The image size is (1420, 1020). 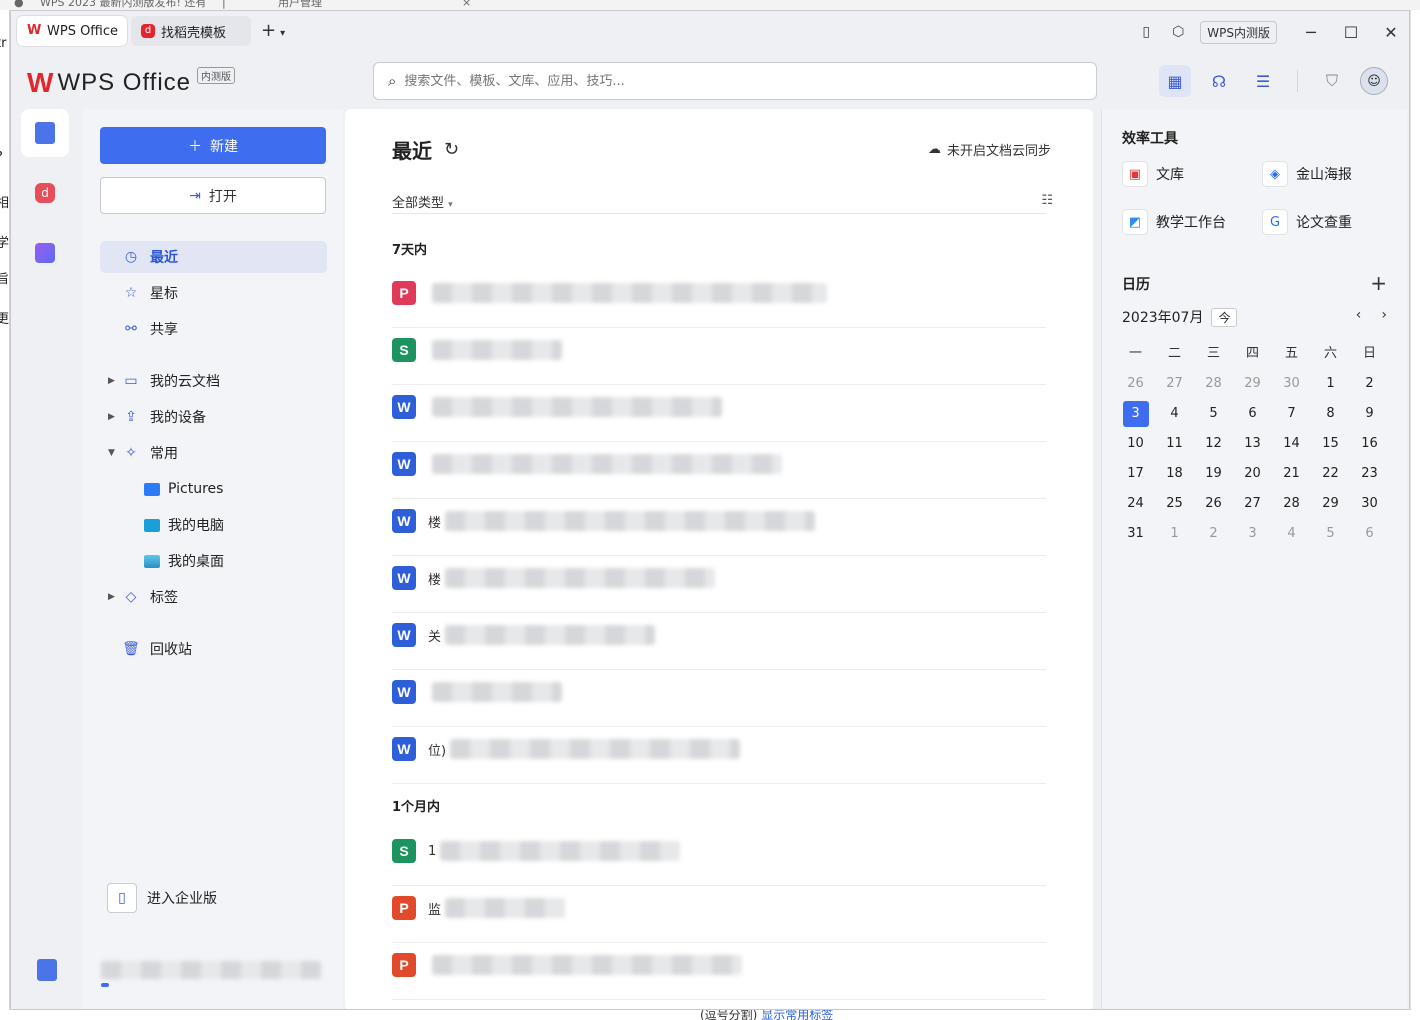 I want to click on search-bar: ⌕, so click(x=735, y=81).